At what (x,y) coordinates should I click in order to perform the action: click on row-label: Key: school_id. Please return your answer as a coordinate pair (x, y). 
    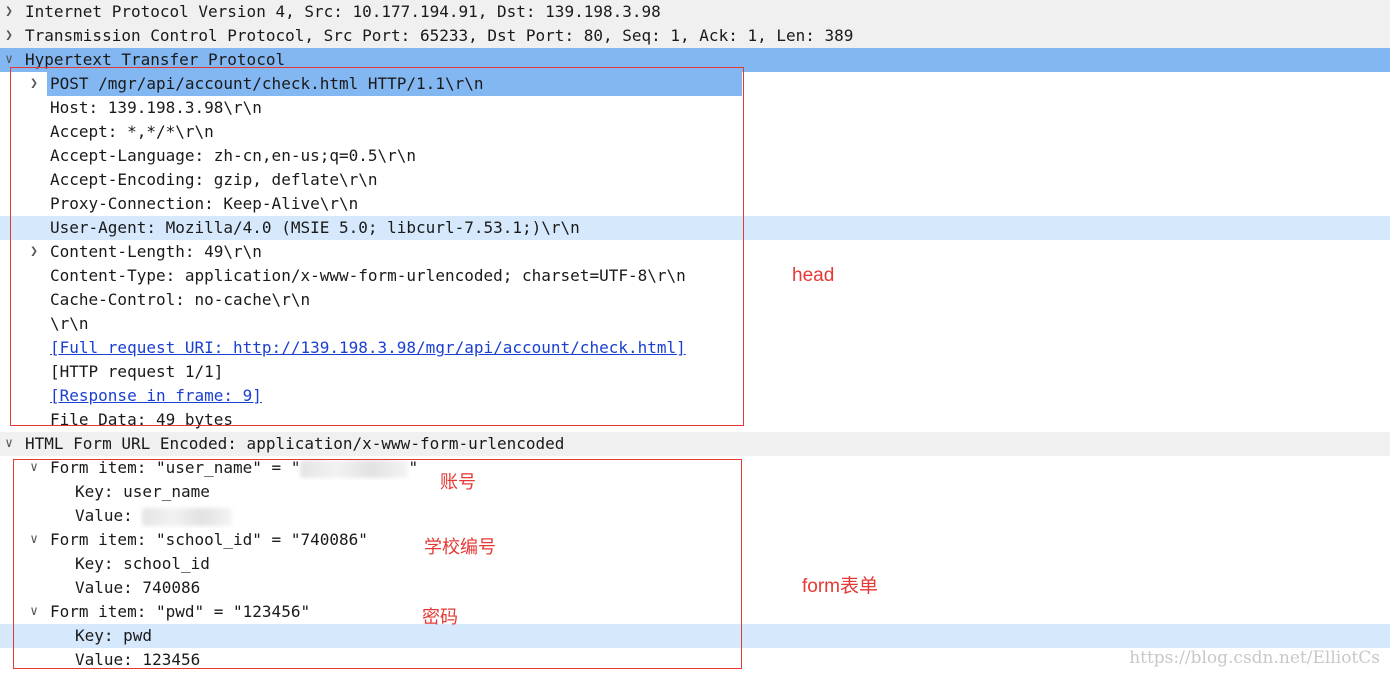
    Looking at the image, I should click on (142, 563).